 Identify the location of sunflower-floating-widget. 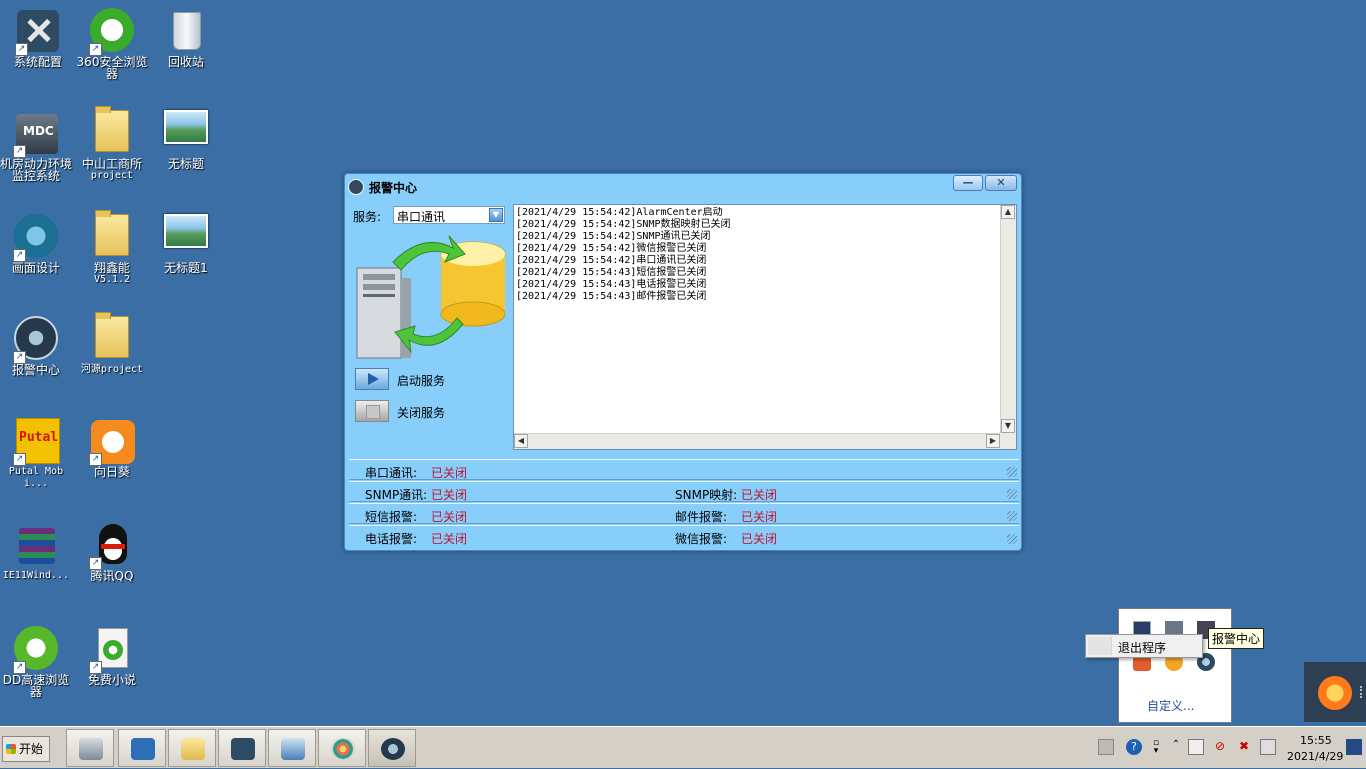
(1335, 692).